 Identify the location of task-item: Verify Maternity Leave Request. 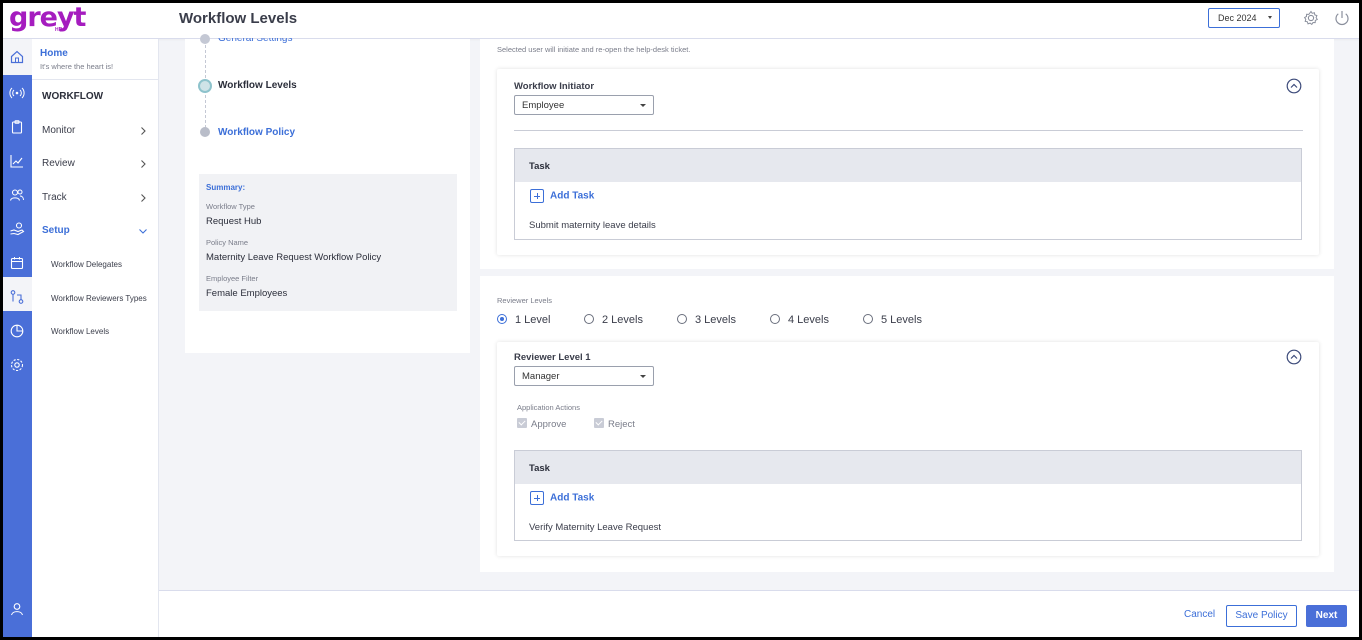
(595, 527).